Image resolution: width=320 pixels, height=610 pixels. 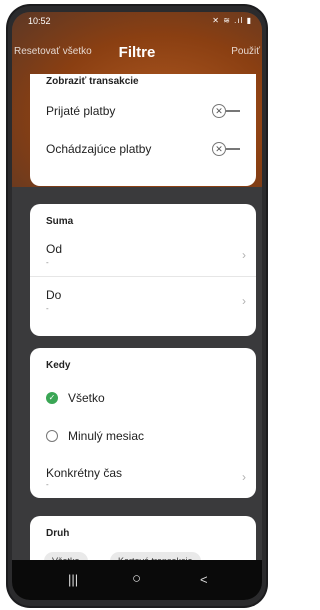 I want to click on when-heading: Kedy, so click(x=58, y=365).